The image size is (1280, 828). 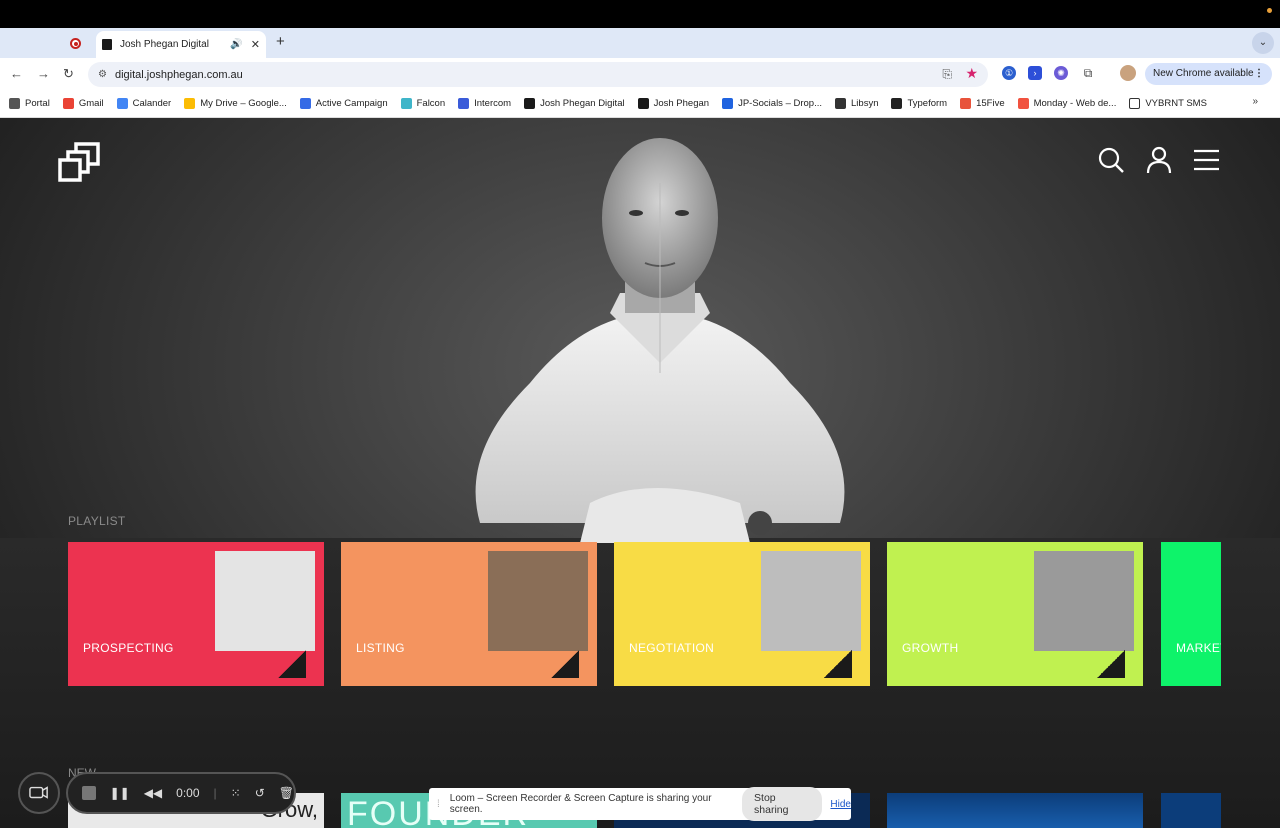 I want to click on bookmark-label: Calander, so click(x=152, y=103).